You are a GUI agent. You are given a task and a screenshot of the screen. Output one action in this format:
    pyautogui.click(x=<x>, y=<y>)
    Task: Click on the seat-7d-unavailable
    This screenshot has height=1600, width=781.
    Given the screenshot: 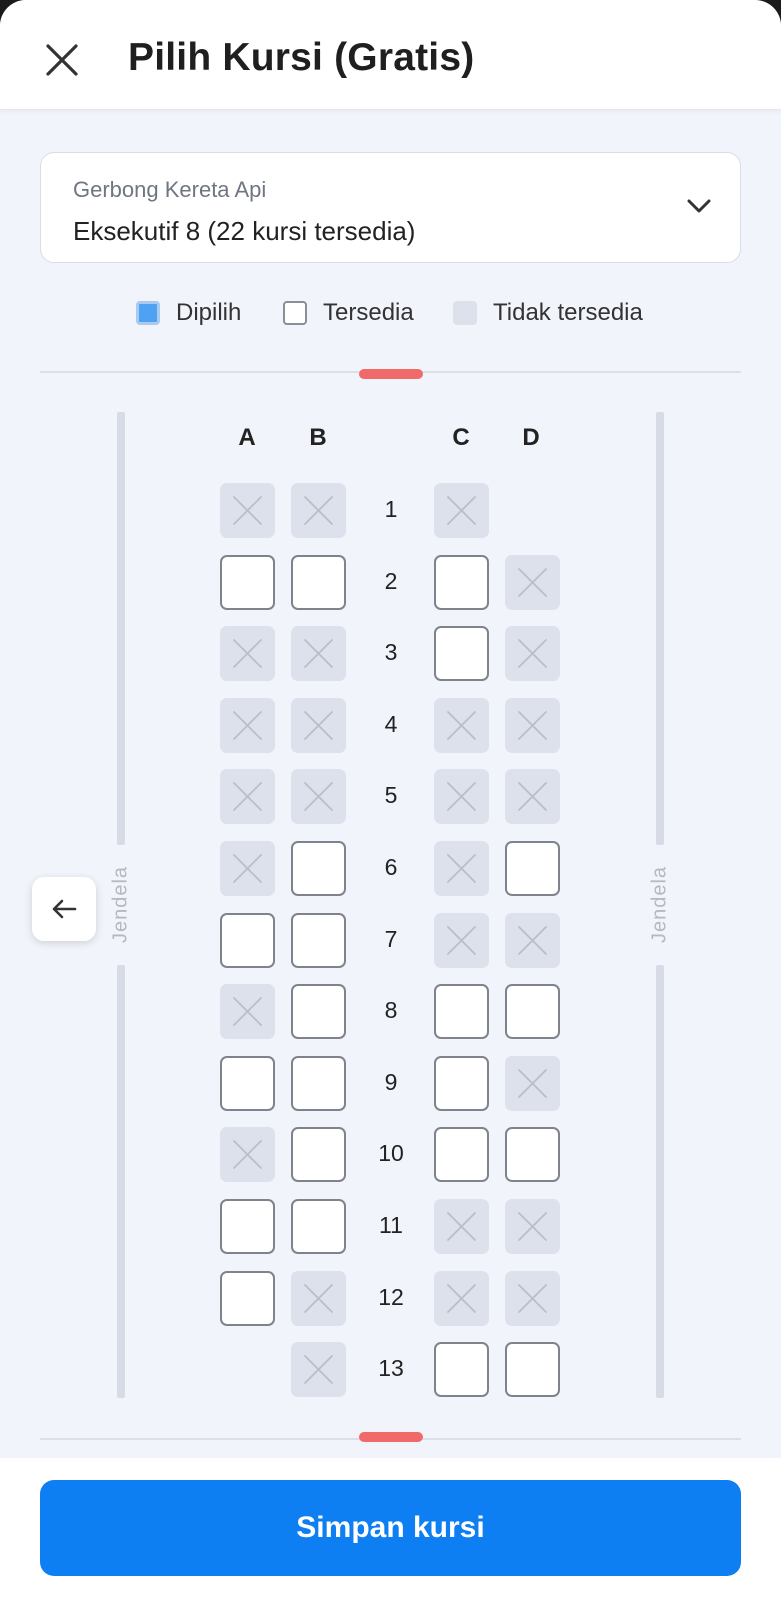 What is the action you would take?
    pyautogui.click(x=532, y=940)
    